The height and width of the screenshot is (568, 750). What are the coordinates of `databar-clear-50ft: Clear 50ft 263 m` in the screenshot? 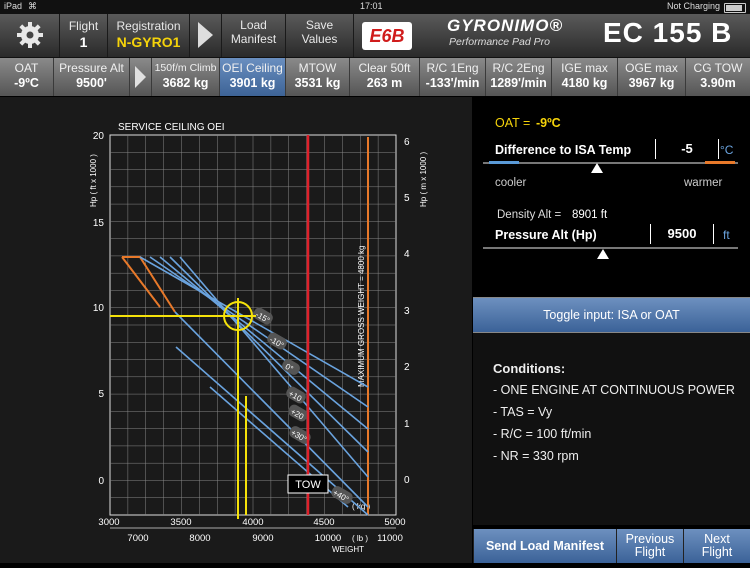 It's located at (385, 77).